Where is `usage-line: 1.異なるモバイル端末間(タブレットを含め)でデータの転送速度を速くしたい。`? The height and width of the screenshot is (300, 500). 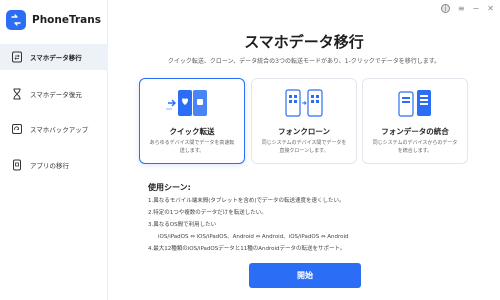 usage-line: 1.異なるモバイル端末間(タブレットを含め)でデータの転送速度を速くしたい。 is located at coordinates (246, 201).